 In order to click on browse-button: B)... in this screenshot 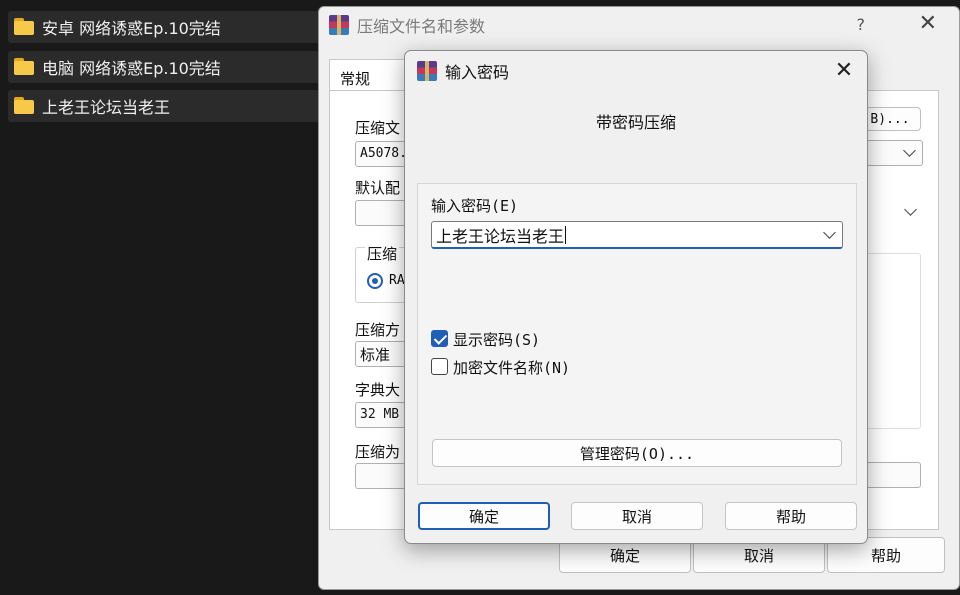, I will do `click(890, 119)`.